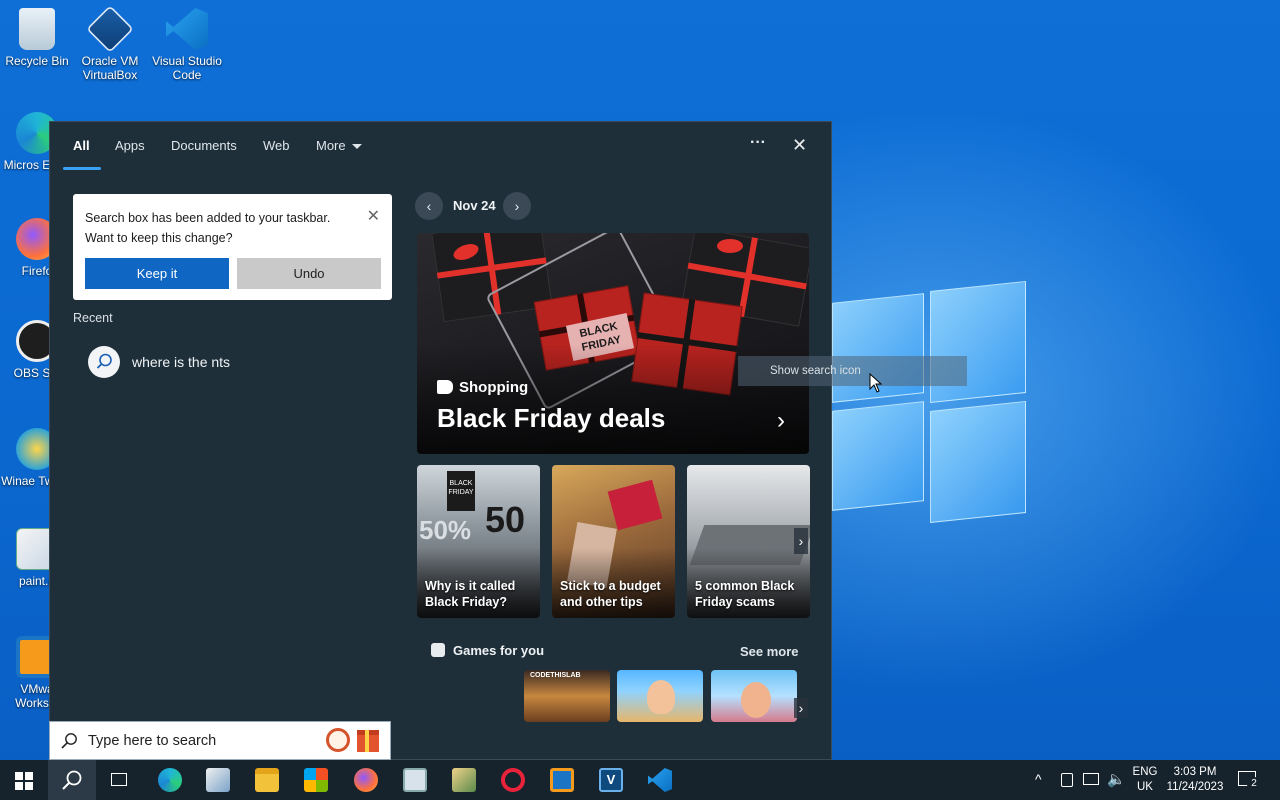  What do you see at coordinates (480, 206) in the screenshot?
I see `date-navigation: ‹ Nov 24 ›` at bounding box center [480, 206].